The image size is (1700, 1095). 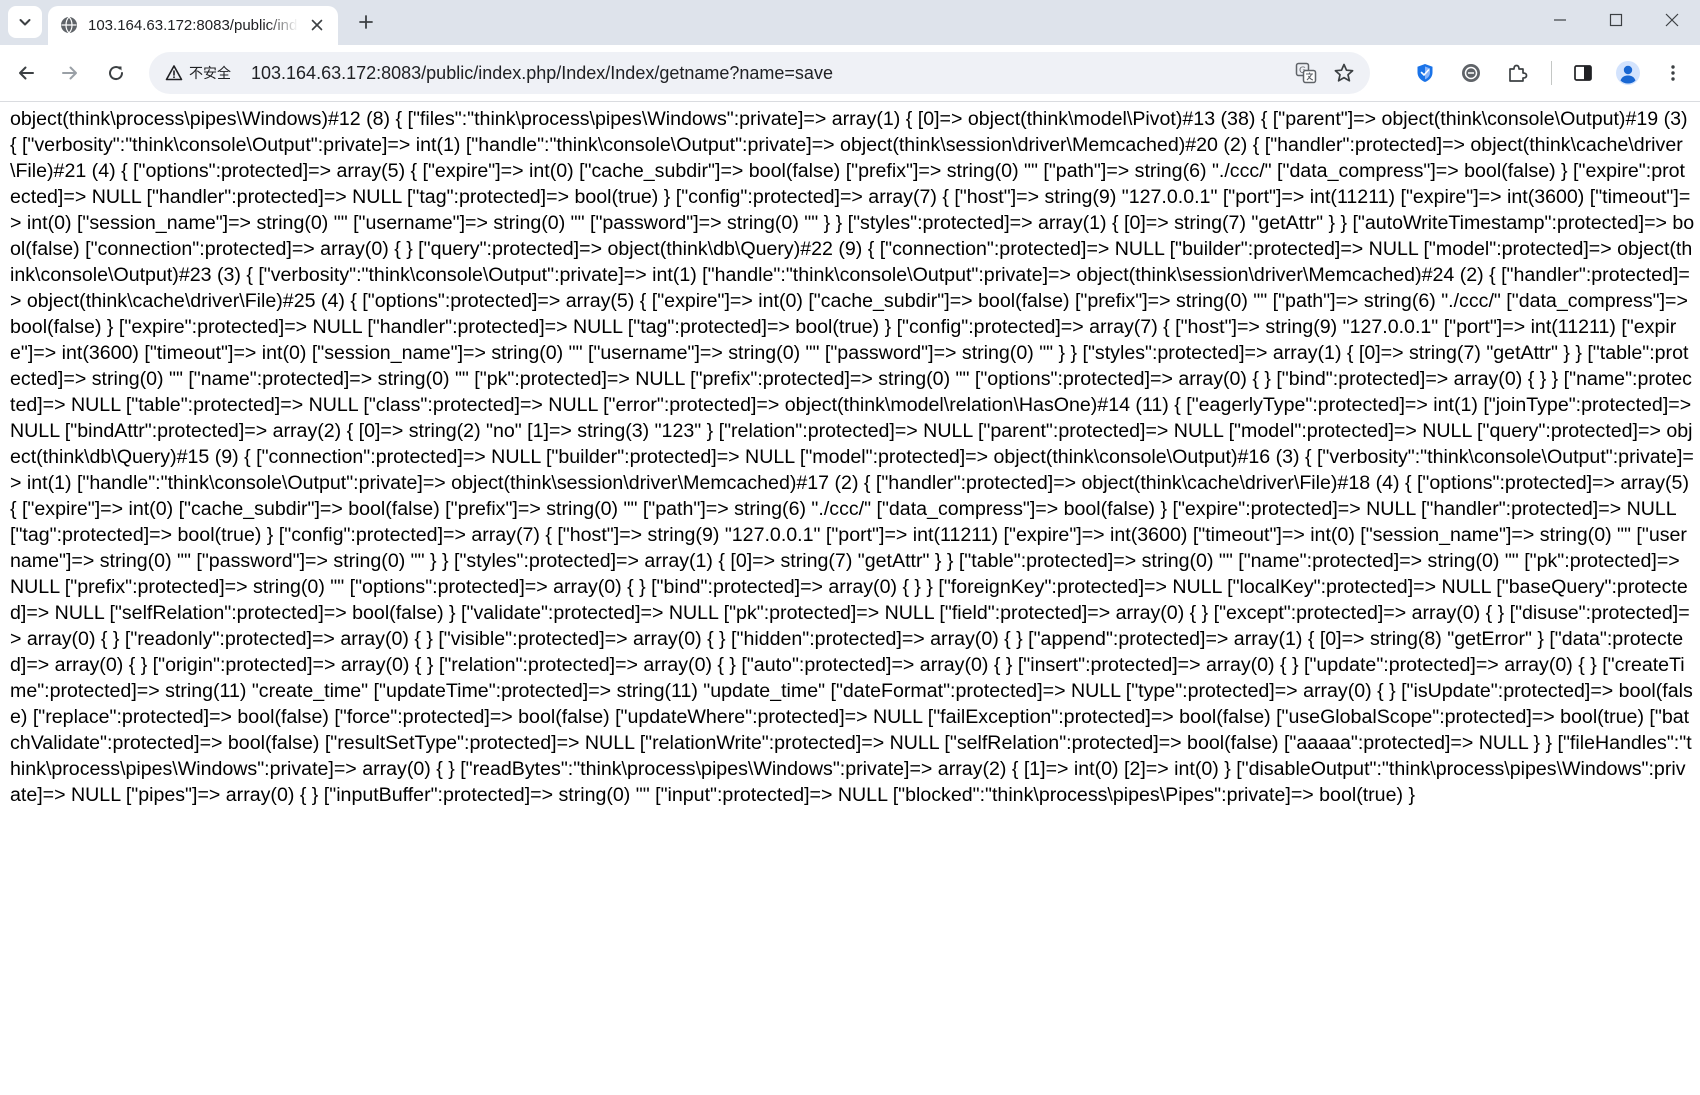 I want to click on puzzle-icon, so click(x=1518, y=73).